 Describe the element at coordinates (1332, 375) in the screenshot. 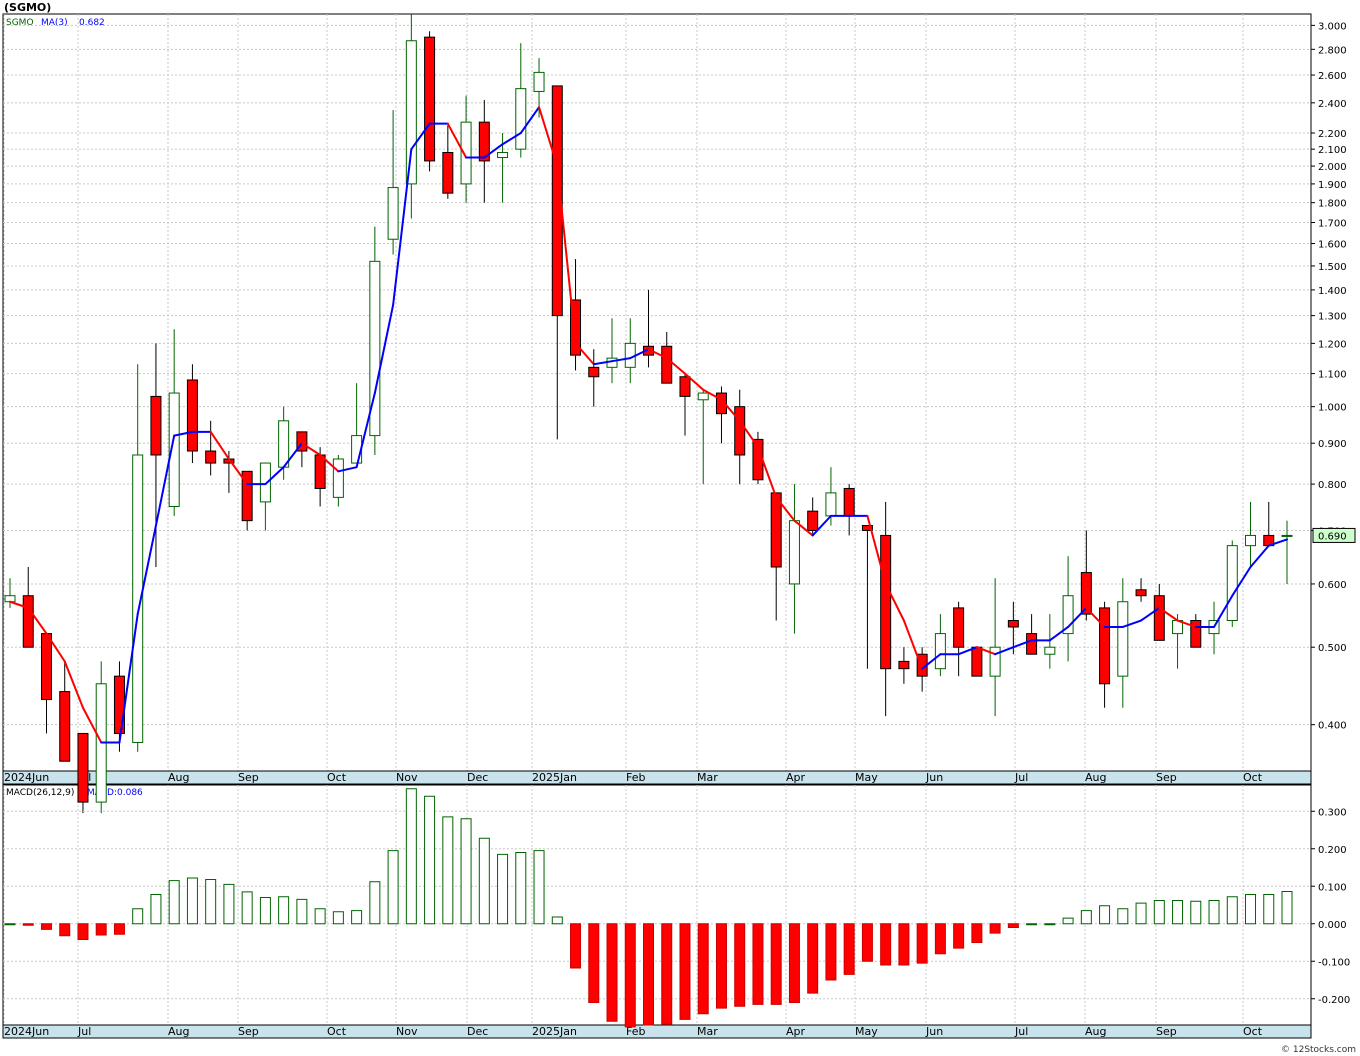

I see `price-y-tick-label: 1.100` at that location.